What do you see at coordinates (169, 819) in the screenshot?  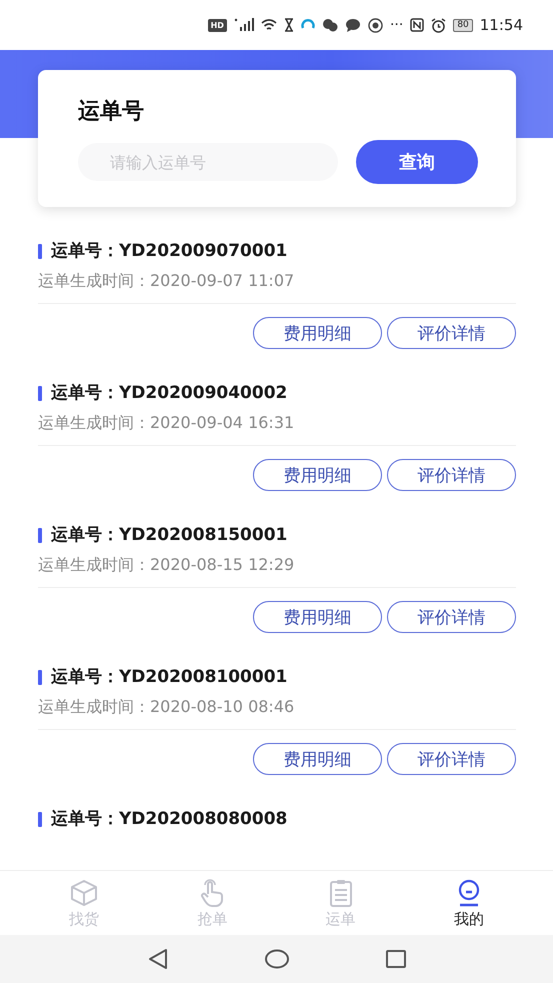 I see `order-number: 运单号：YD202008080008` at bounding box center [169, 819].